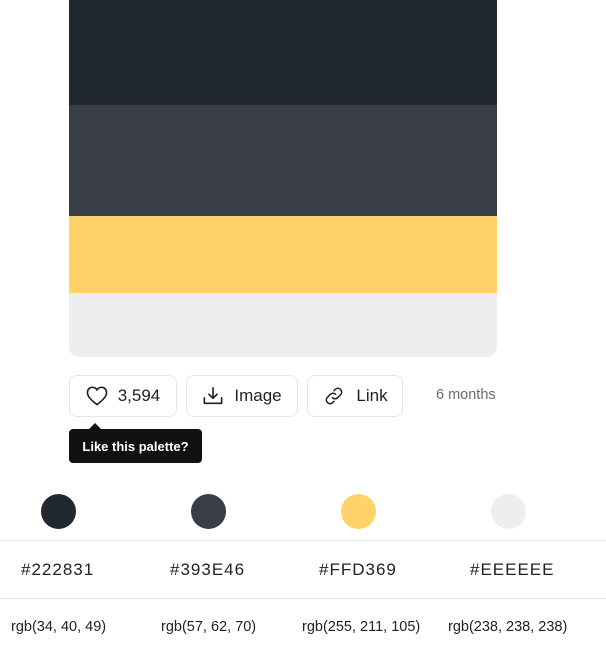 The image size is (606, 659). Describe the element at coordinates (58, 627) in the screenshot. I see `rgb-value: rgb(34, 40, 49)` at that location.